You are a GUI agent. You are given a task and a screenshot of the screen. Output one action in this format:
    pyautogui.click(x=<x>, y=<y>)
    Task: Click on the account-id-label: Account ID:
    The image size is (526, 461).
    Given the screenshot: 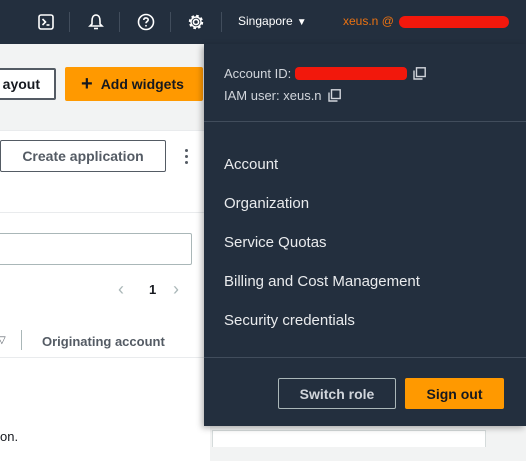 What is the action you would take?
    pyautogui.click(x=258, y=73)
    